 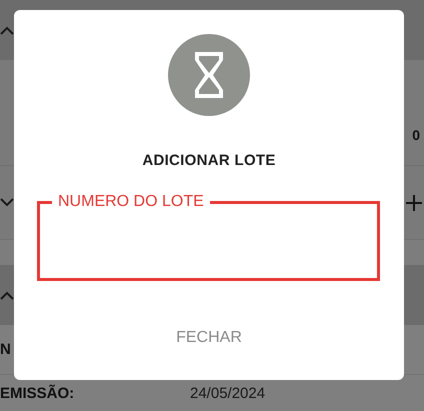 What do you see at coordinates (416, 135) in the screenshot?
I see `count-text: 0` at bounding box center [416, 135].